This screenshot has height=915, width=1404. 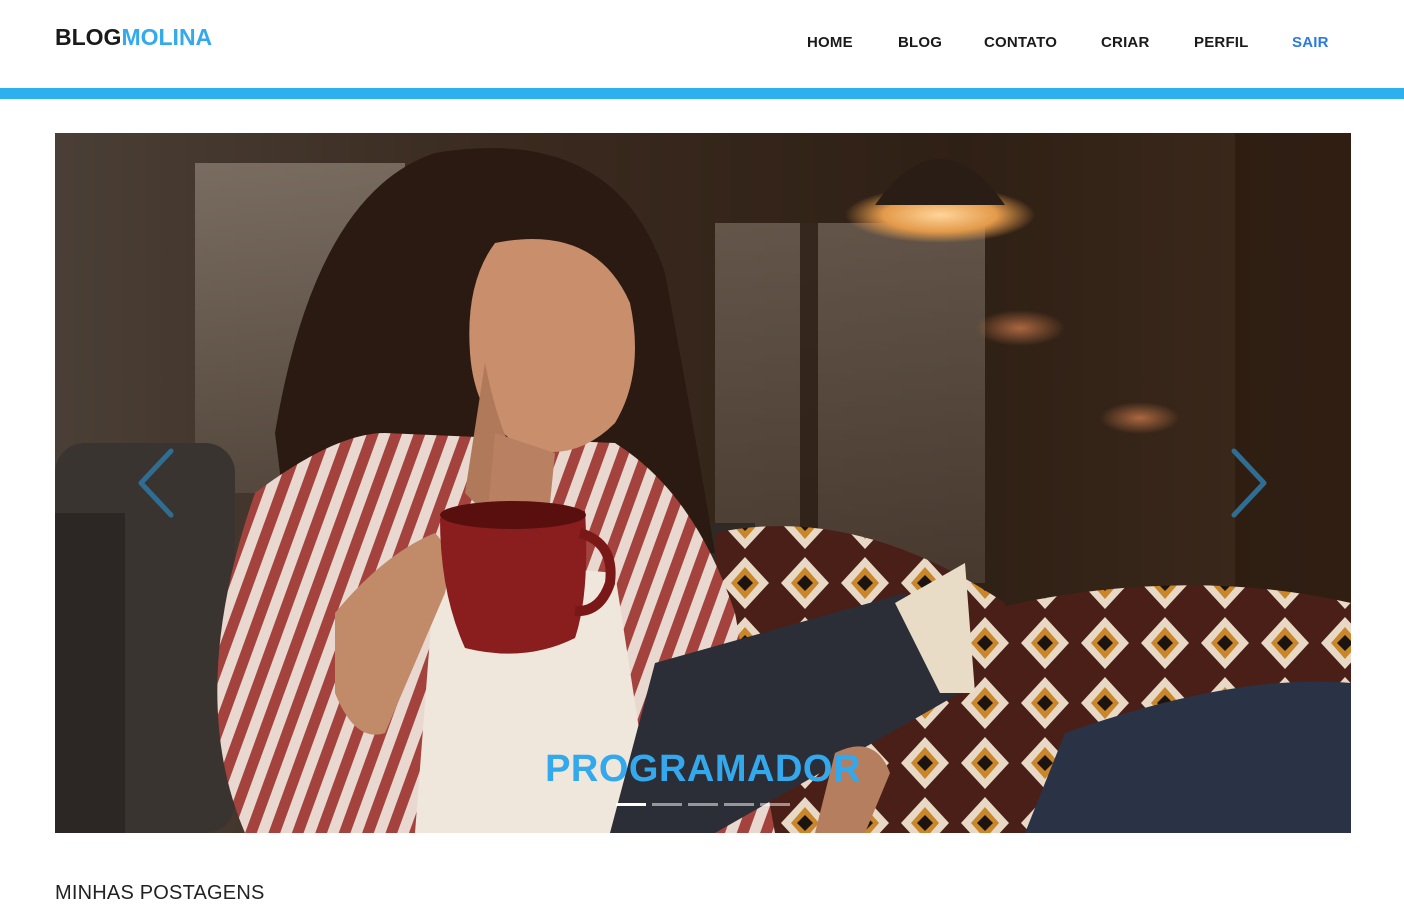 I want to click on header-accent-bar, so click(x=702, y=93).